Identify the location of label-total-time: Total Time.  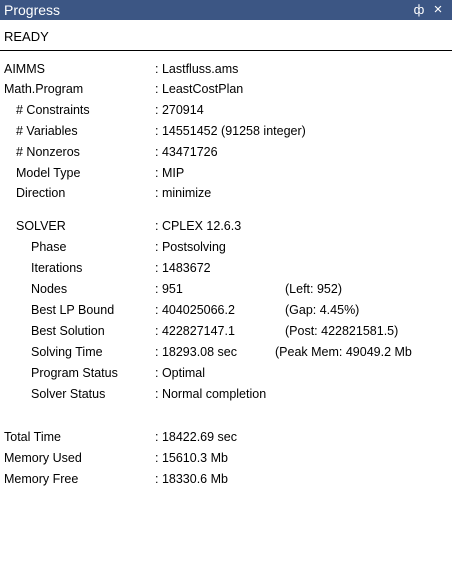
(32, 437).